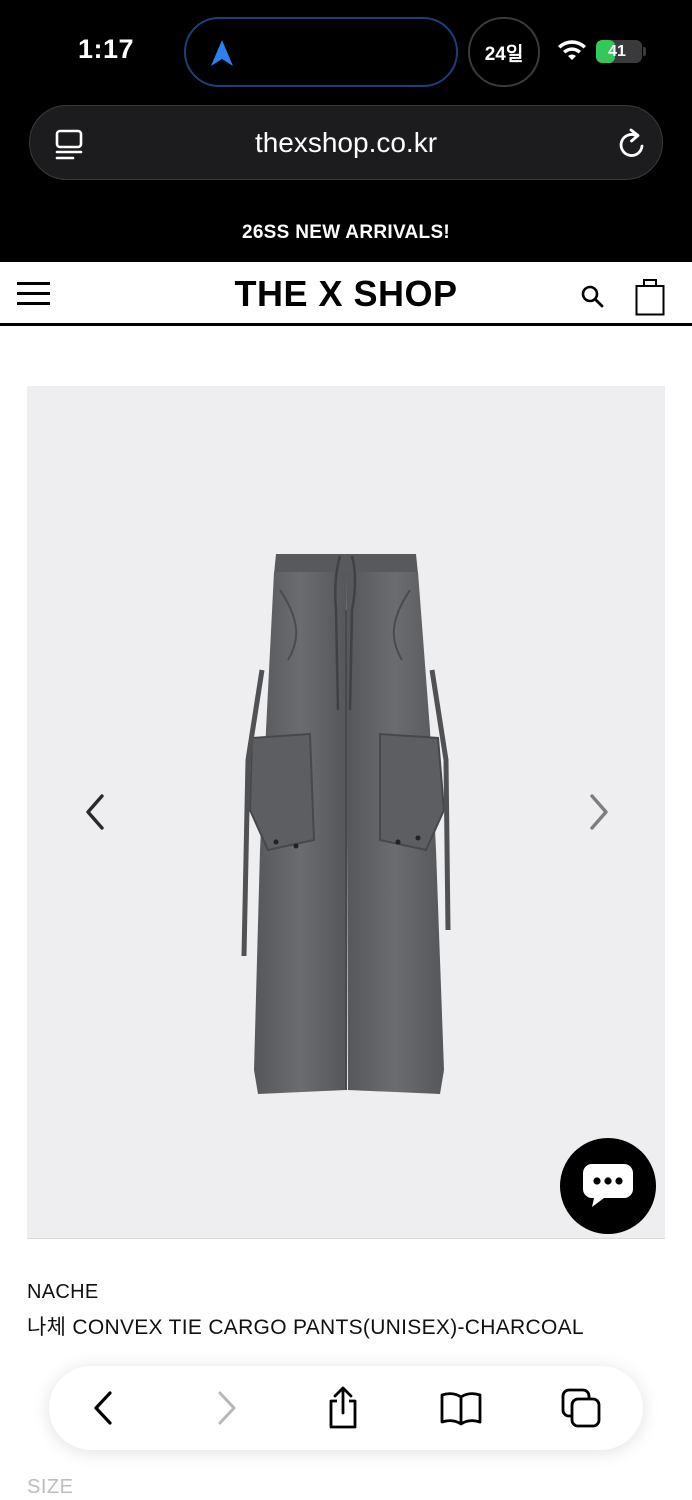 The image size is (692, 1500). I want to click on chat-button, so click(608, 1186).